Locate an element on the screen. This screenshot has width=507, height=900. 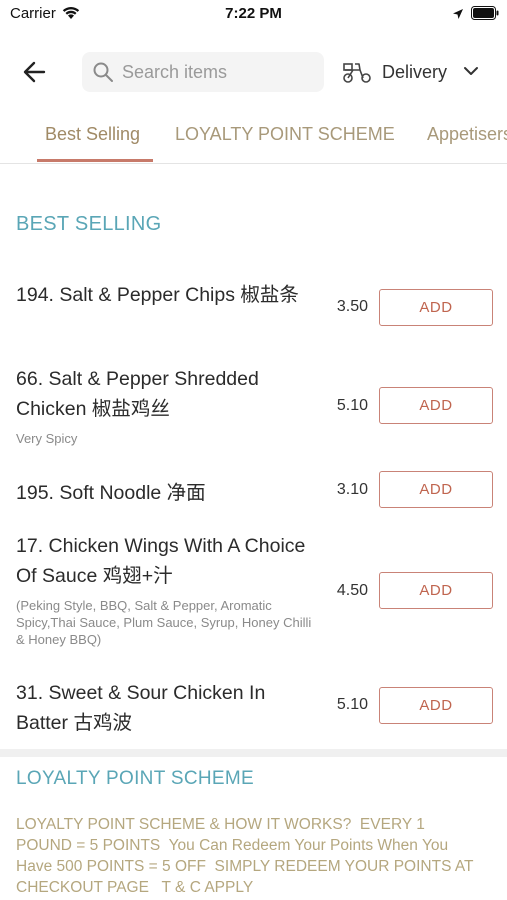
item-name: 66. Salt & Pepper Shredded Chicken 椒盐鸡丝 is located at coordinates (137, 394).